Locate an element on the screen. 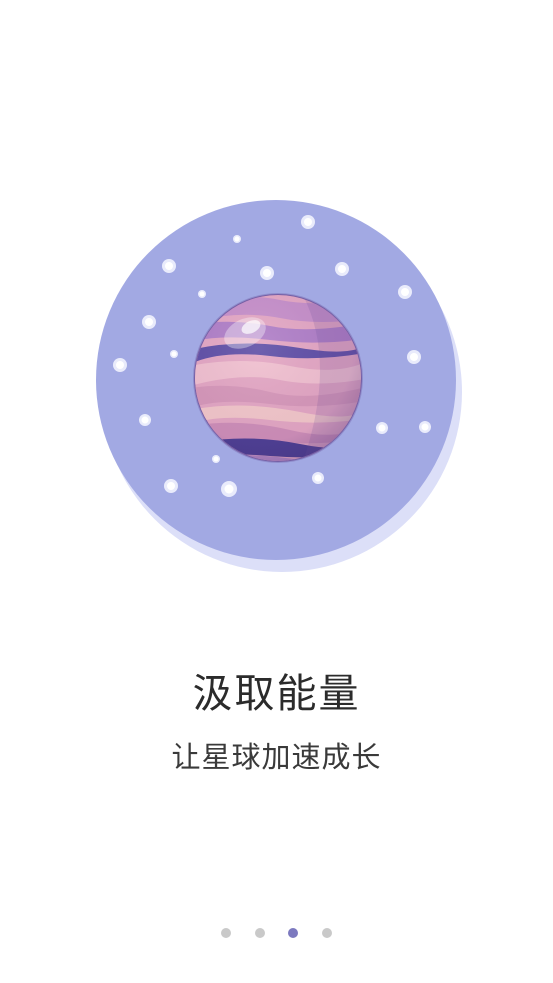  page-indicator is located at coordinates (276, 934).